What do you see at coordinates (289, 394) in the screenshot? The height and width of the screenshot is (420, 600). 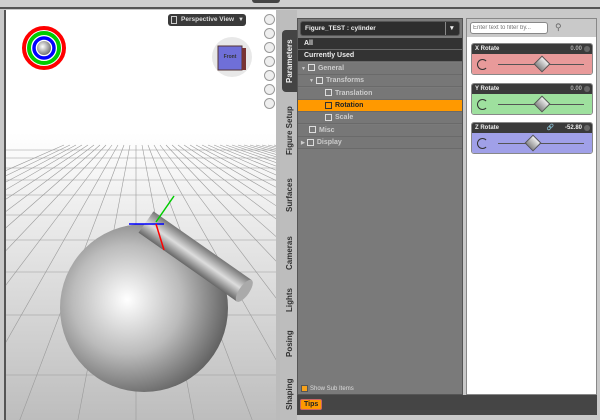 I see `tab-shaping: Shaping` at bounding box center [289, 394].